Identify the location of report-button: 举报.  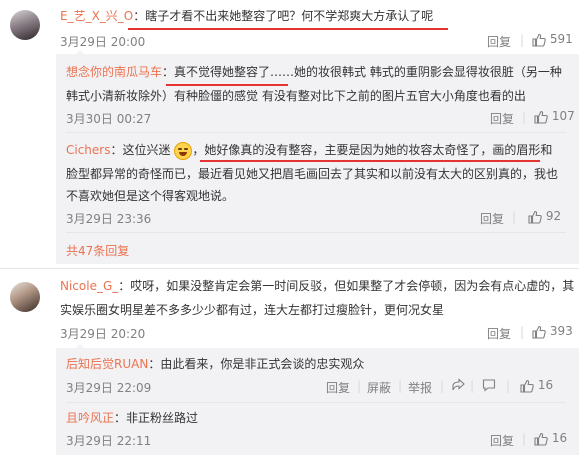
(420, 387).